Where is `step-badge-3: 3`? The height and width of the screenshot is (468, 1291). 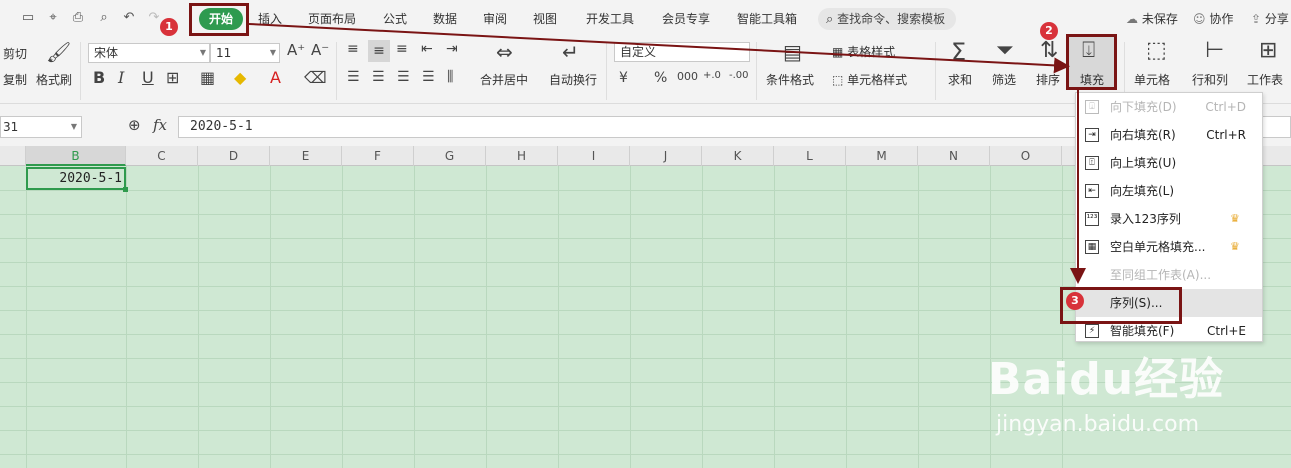 step-badge-3: 3 is located at coordinates (1075, 301).